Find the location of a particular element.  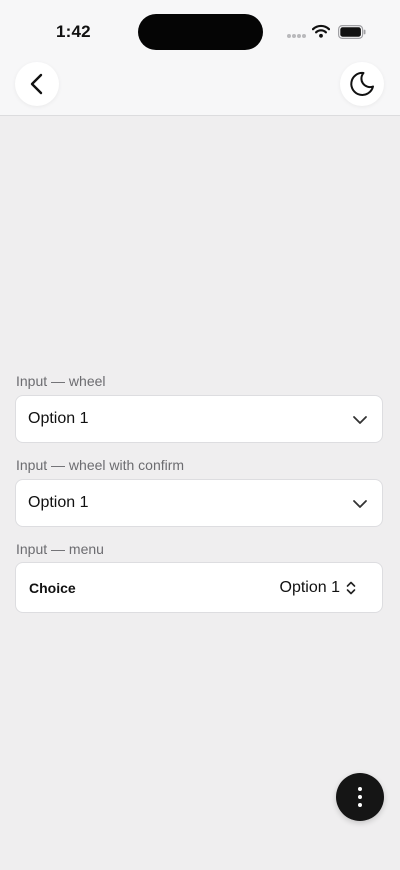

menu-select: Choice Option 1 is located at coordinates (199, 587).